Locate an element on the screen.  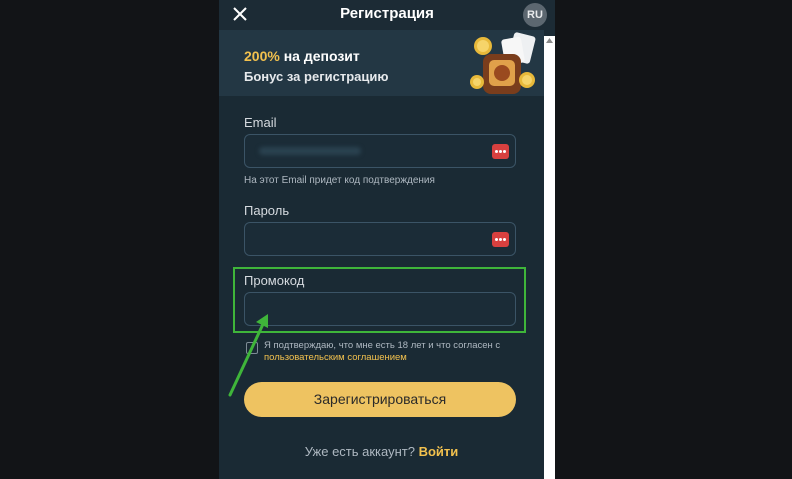
scrollbar is located at coordinates (549, 257).